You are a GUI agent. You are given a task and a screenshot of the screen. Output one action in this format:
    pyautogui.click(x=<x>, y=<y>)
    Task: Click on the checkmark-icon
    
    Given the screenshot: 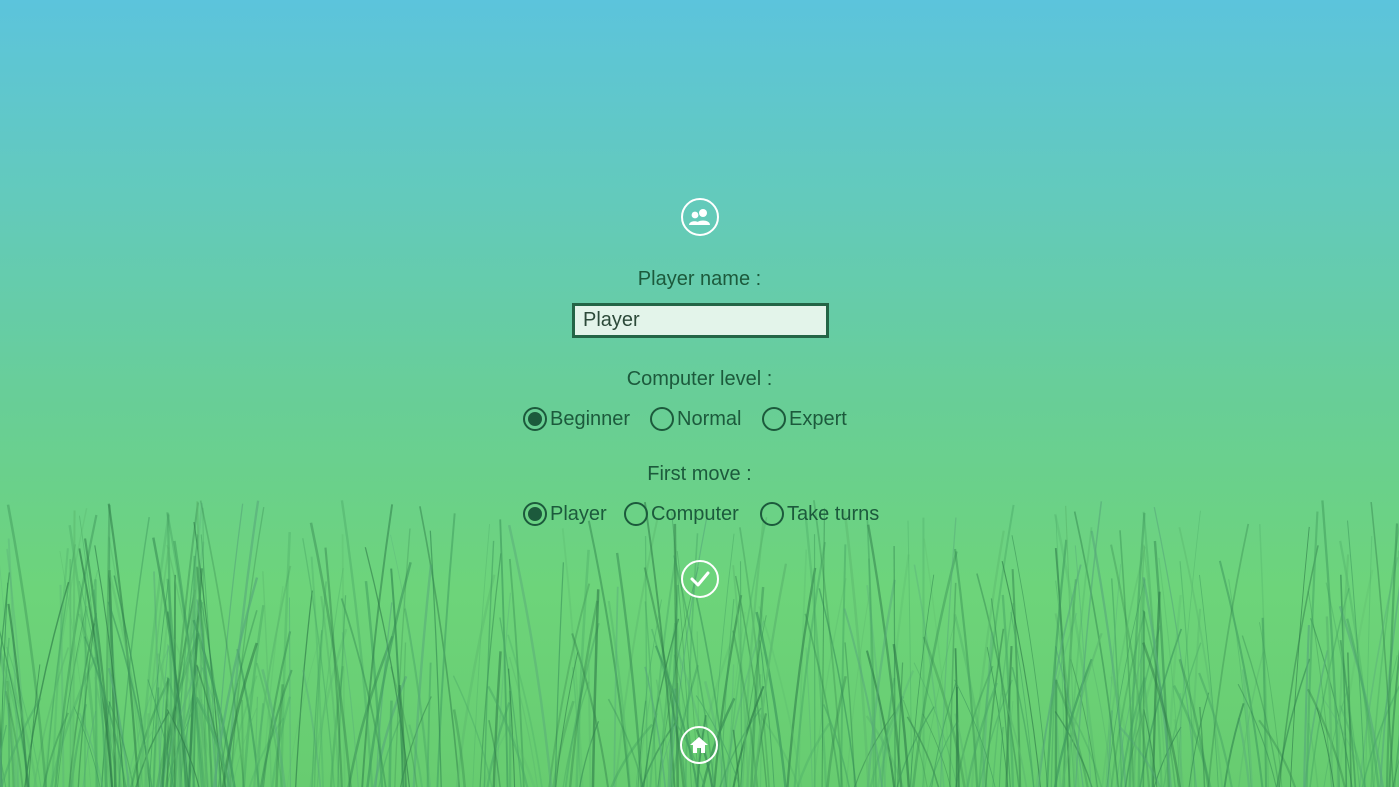 What is the action you would take?
    pyautogui.click(x=700, y=579)
    